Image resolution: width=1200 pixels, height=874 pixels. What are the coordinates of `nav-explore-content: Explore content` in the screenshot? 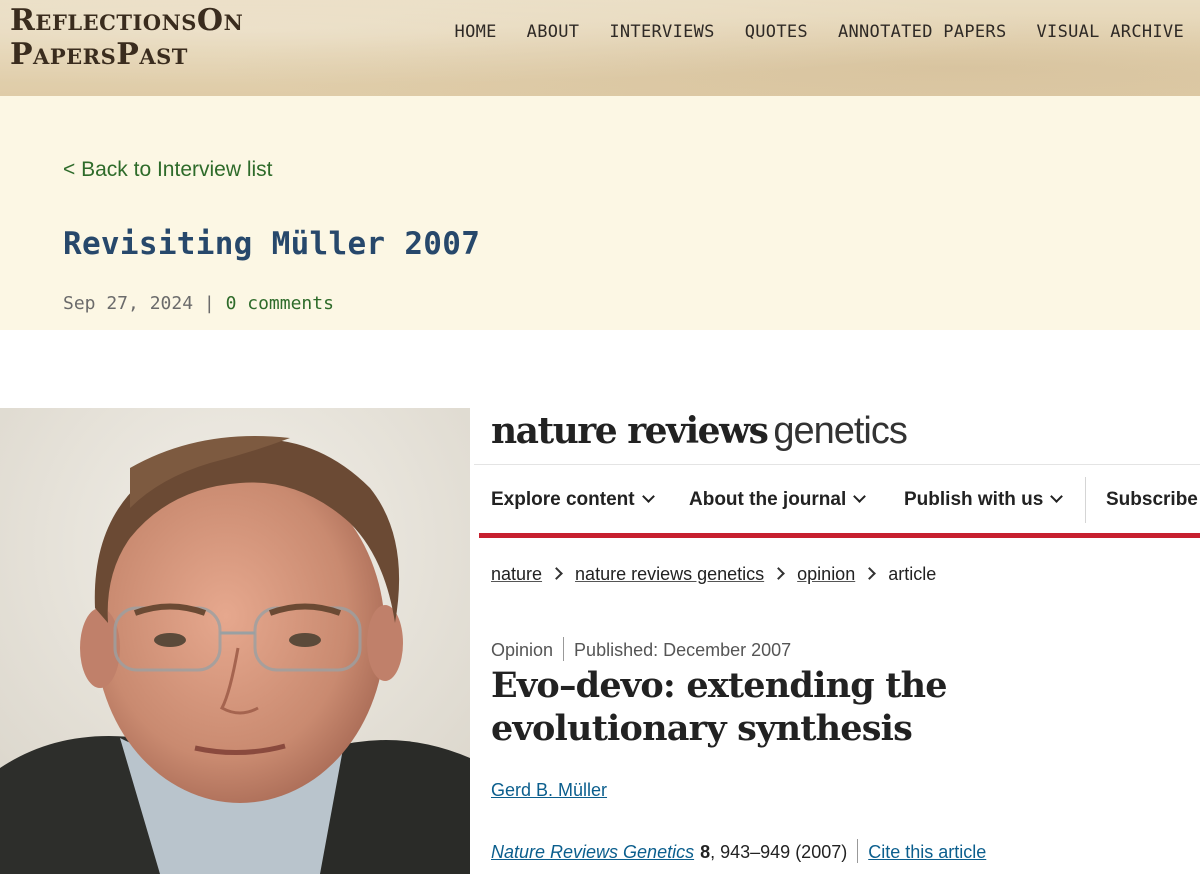 It's located at (573, 500).